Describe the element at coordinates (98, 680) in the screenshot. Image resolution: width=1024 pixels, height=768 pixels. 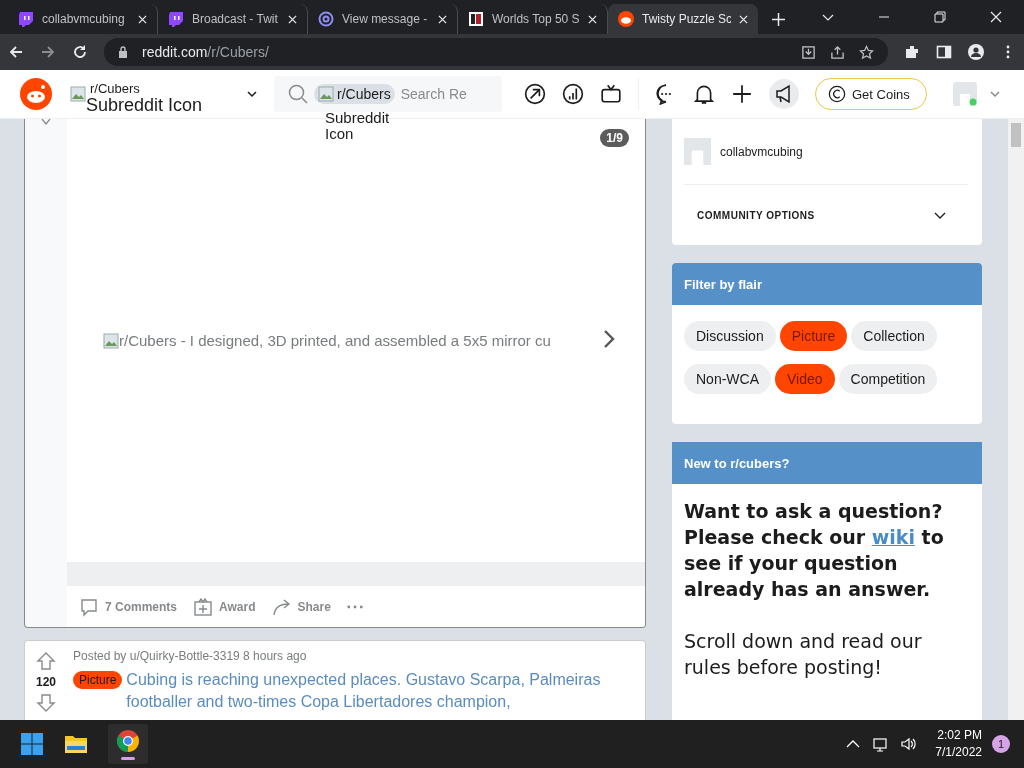
I see `flair-tag: Picture` at that location.